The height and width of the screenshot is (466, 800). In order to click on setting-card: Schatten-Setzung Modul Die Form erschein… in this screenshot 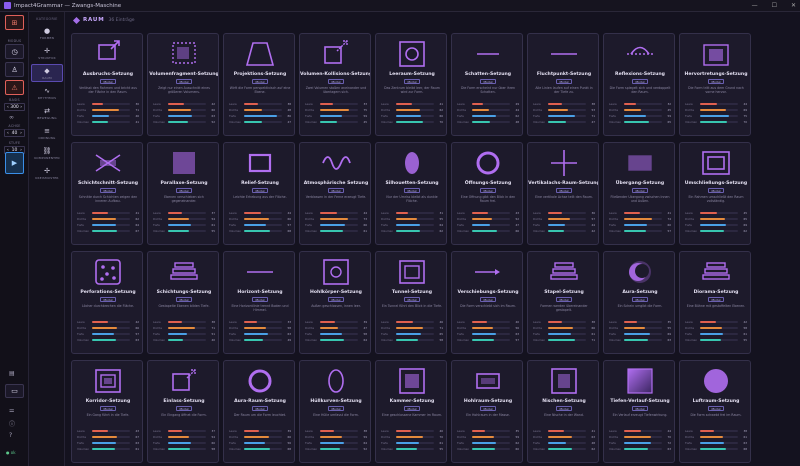, I will do `click(487, 84)`.